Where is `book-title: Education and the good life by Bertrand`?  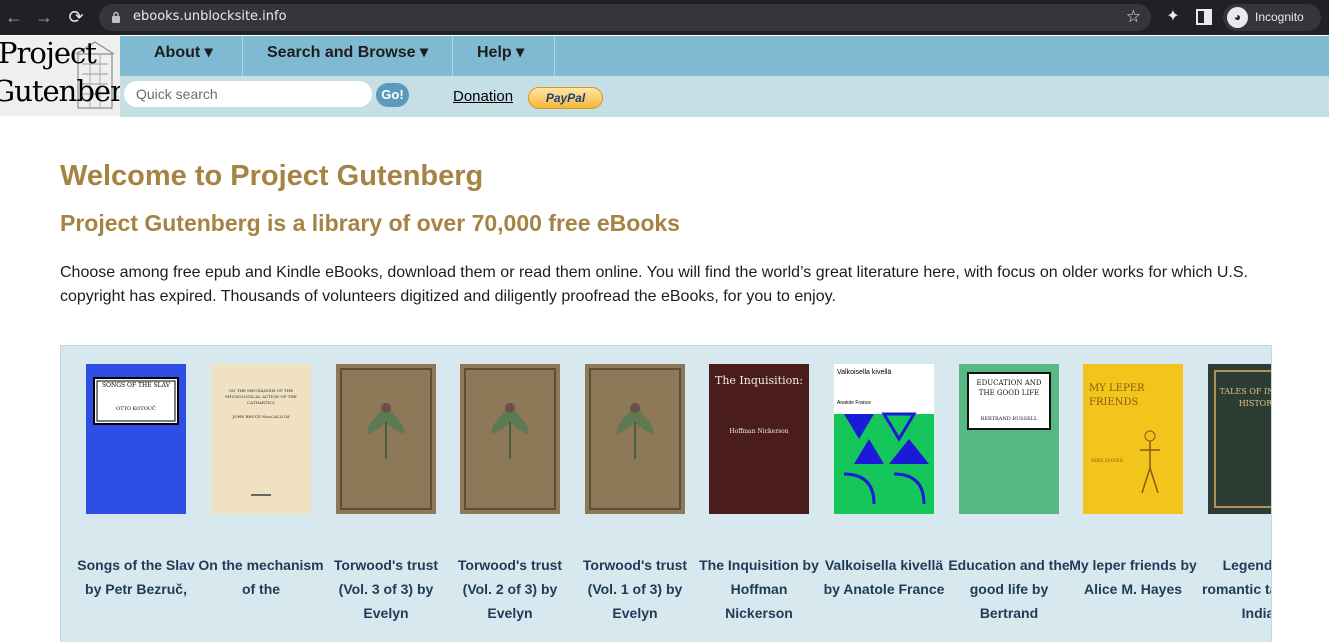
book-title: Education and the good life by Bertrand is located at coordinates (1009, 589).